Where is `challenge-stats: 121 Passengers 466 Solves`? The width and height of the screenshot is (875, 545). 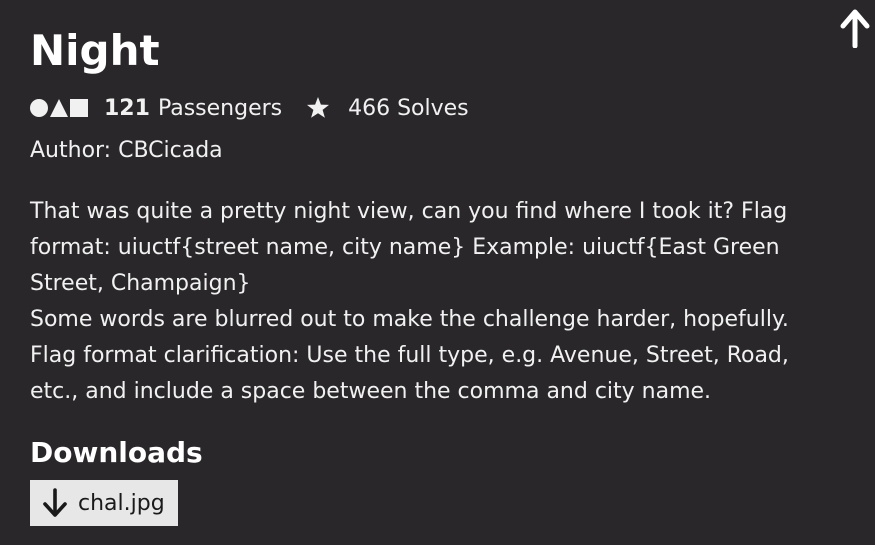
challenge-stats: 121 Passengers 466 Solves is located at coordinates (249, 108).